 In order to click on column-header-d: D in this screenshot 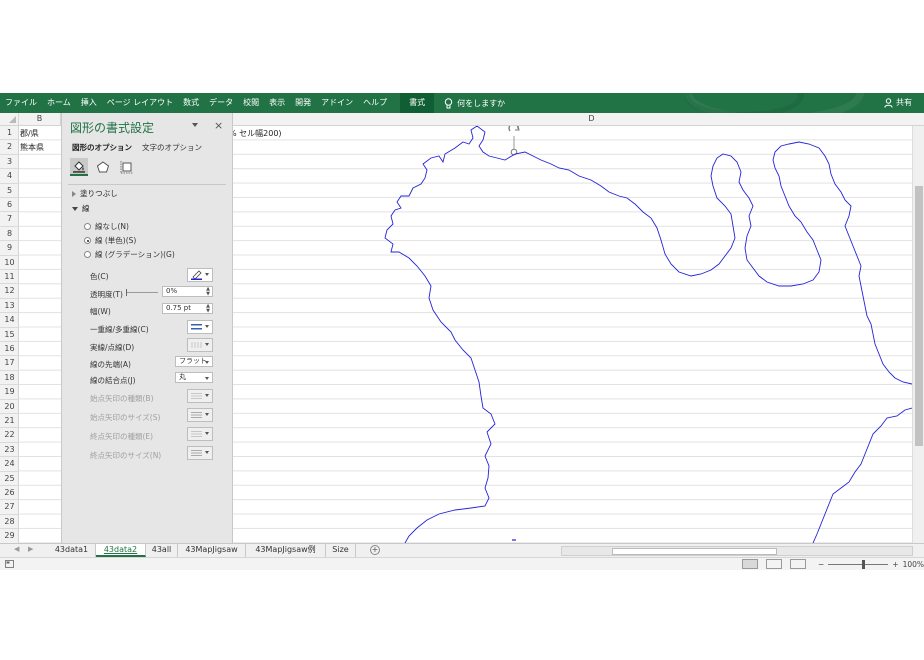, I will do `click(578, 119)`.